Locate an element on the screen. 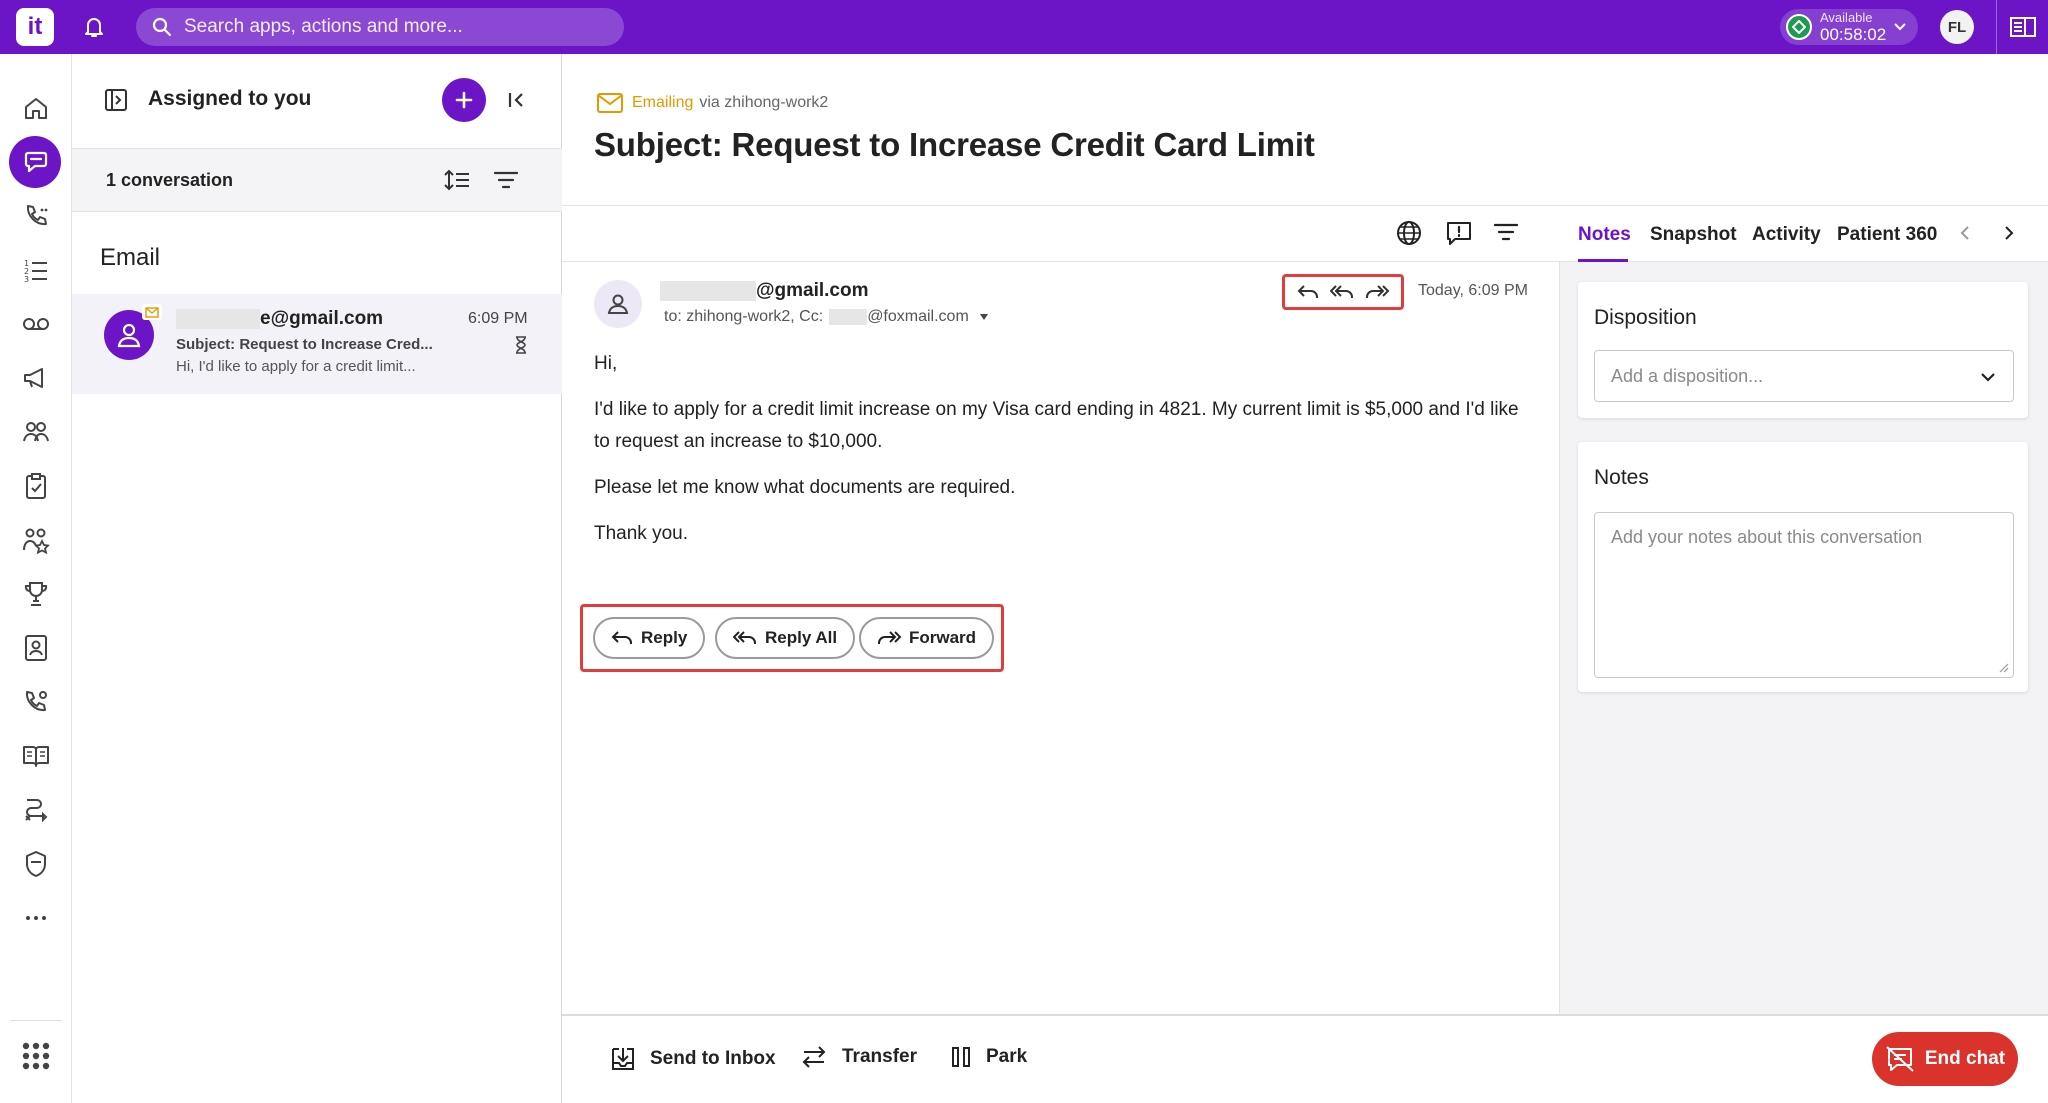 This screenshot has width=2048, height=1103. conversation-actions-bar: Send to Inbox Transfer Park End chat is located at coordinates (1305, 1058).